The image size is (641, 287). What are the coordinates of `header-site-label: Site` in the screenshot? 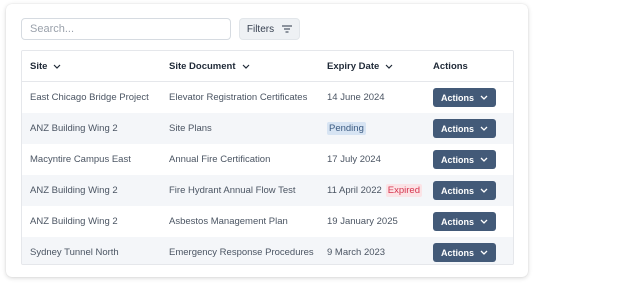 It's located at (39, 66).